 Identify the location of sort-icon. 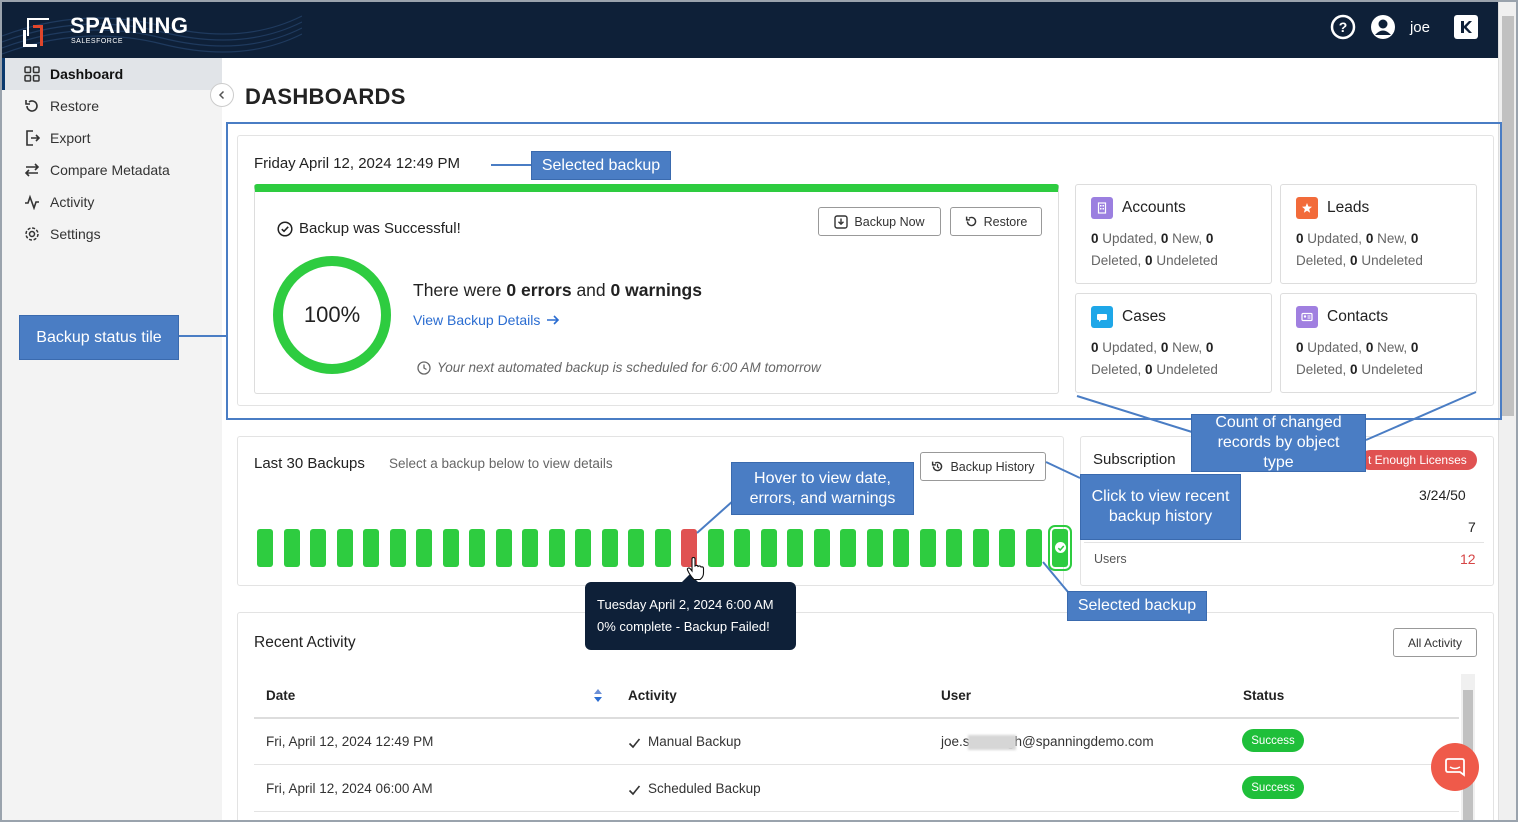
(598, 695).